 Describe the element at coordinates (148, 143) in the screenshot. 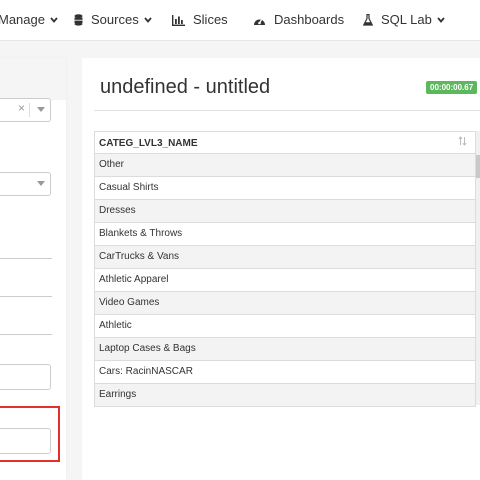

I see `column-header-label: CATEG_LVL3_NAME` at that location.